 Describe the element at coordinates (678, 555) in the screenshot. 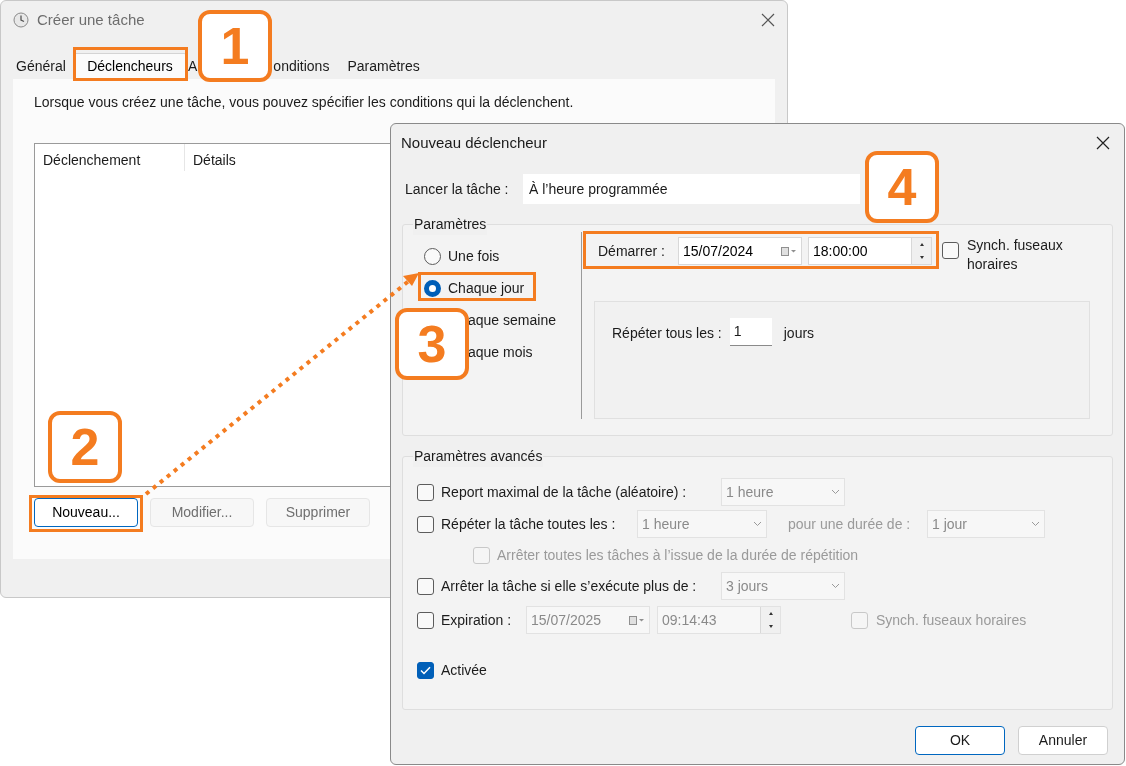

I see `checkbox-label: Arrêter toutes les tâches à l’issue de la durée de répétition` at that location.